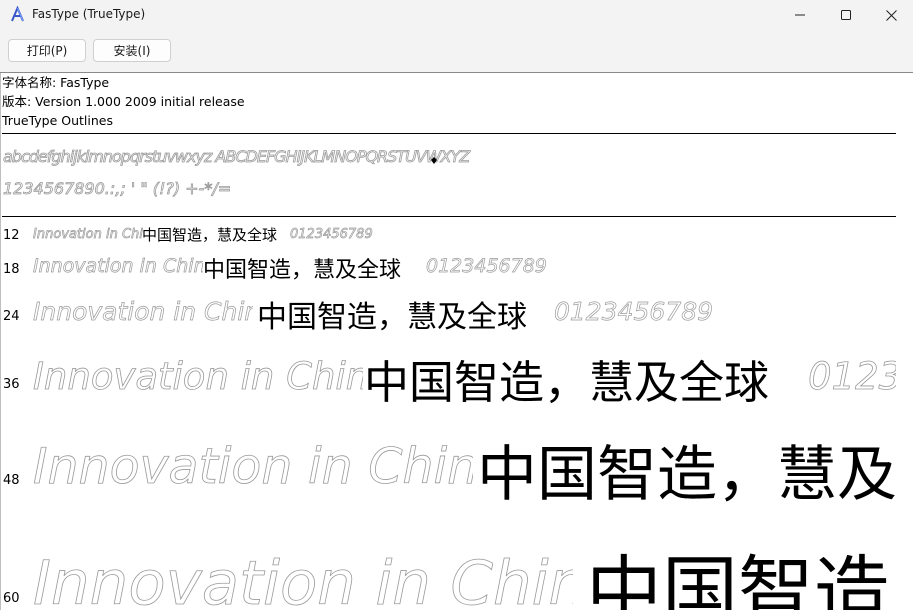 This screenshot has width=913, height=610. What do you see at coordinates (449, 133) in the screenshot?
I see `divider-top` at bounding box center [449, 133].